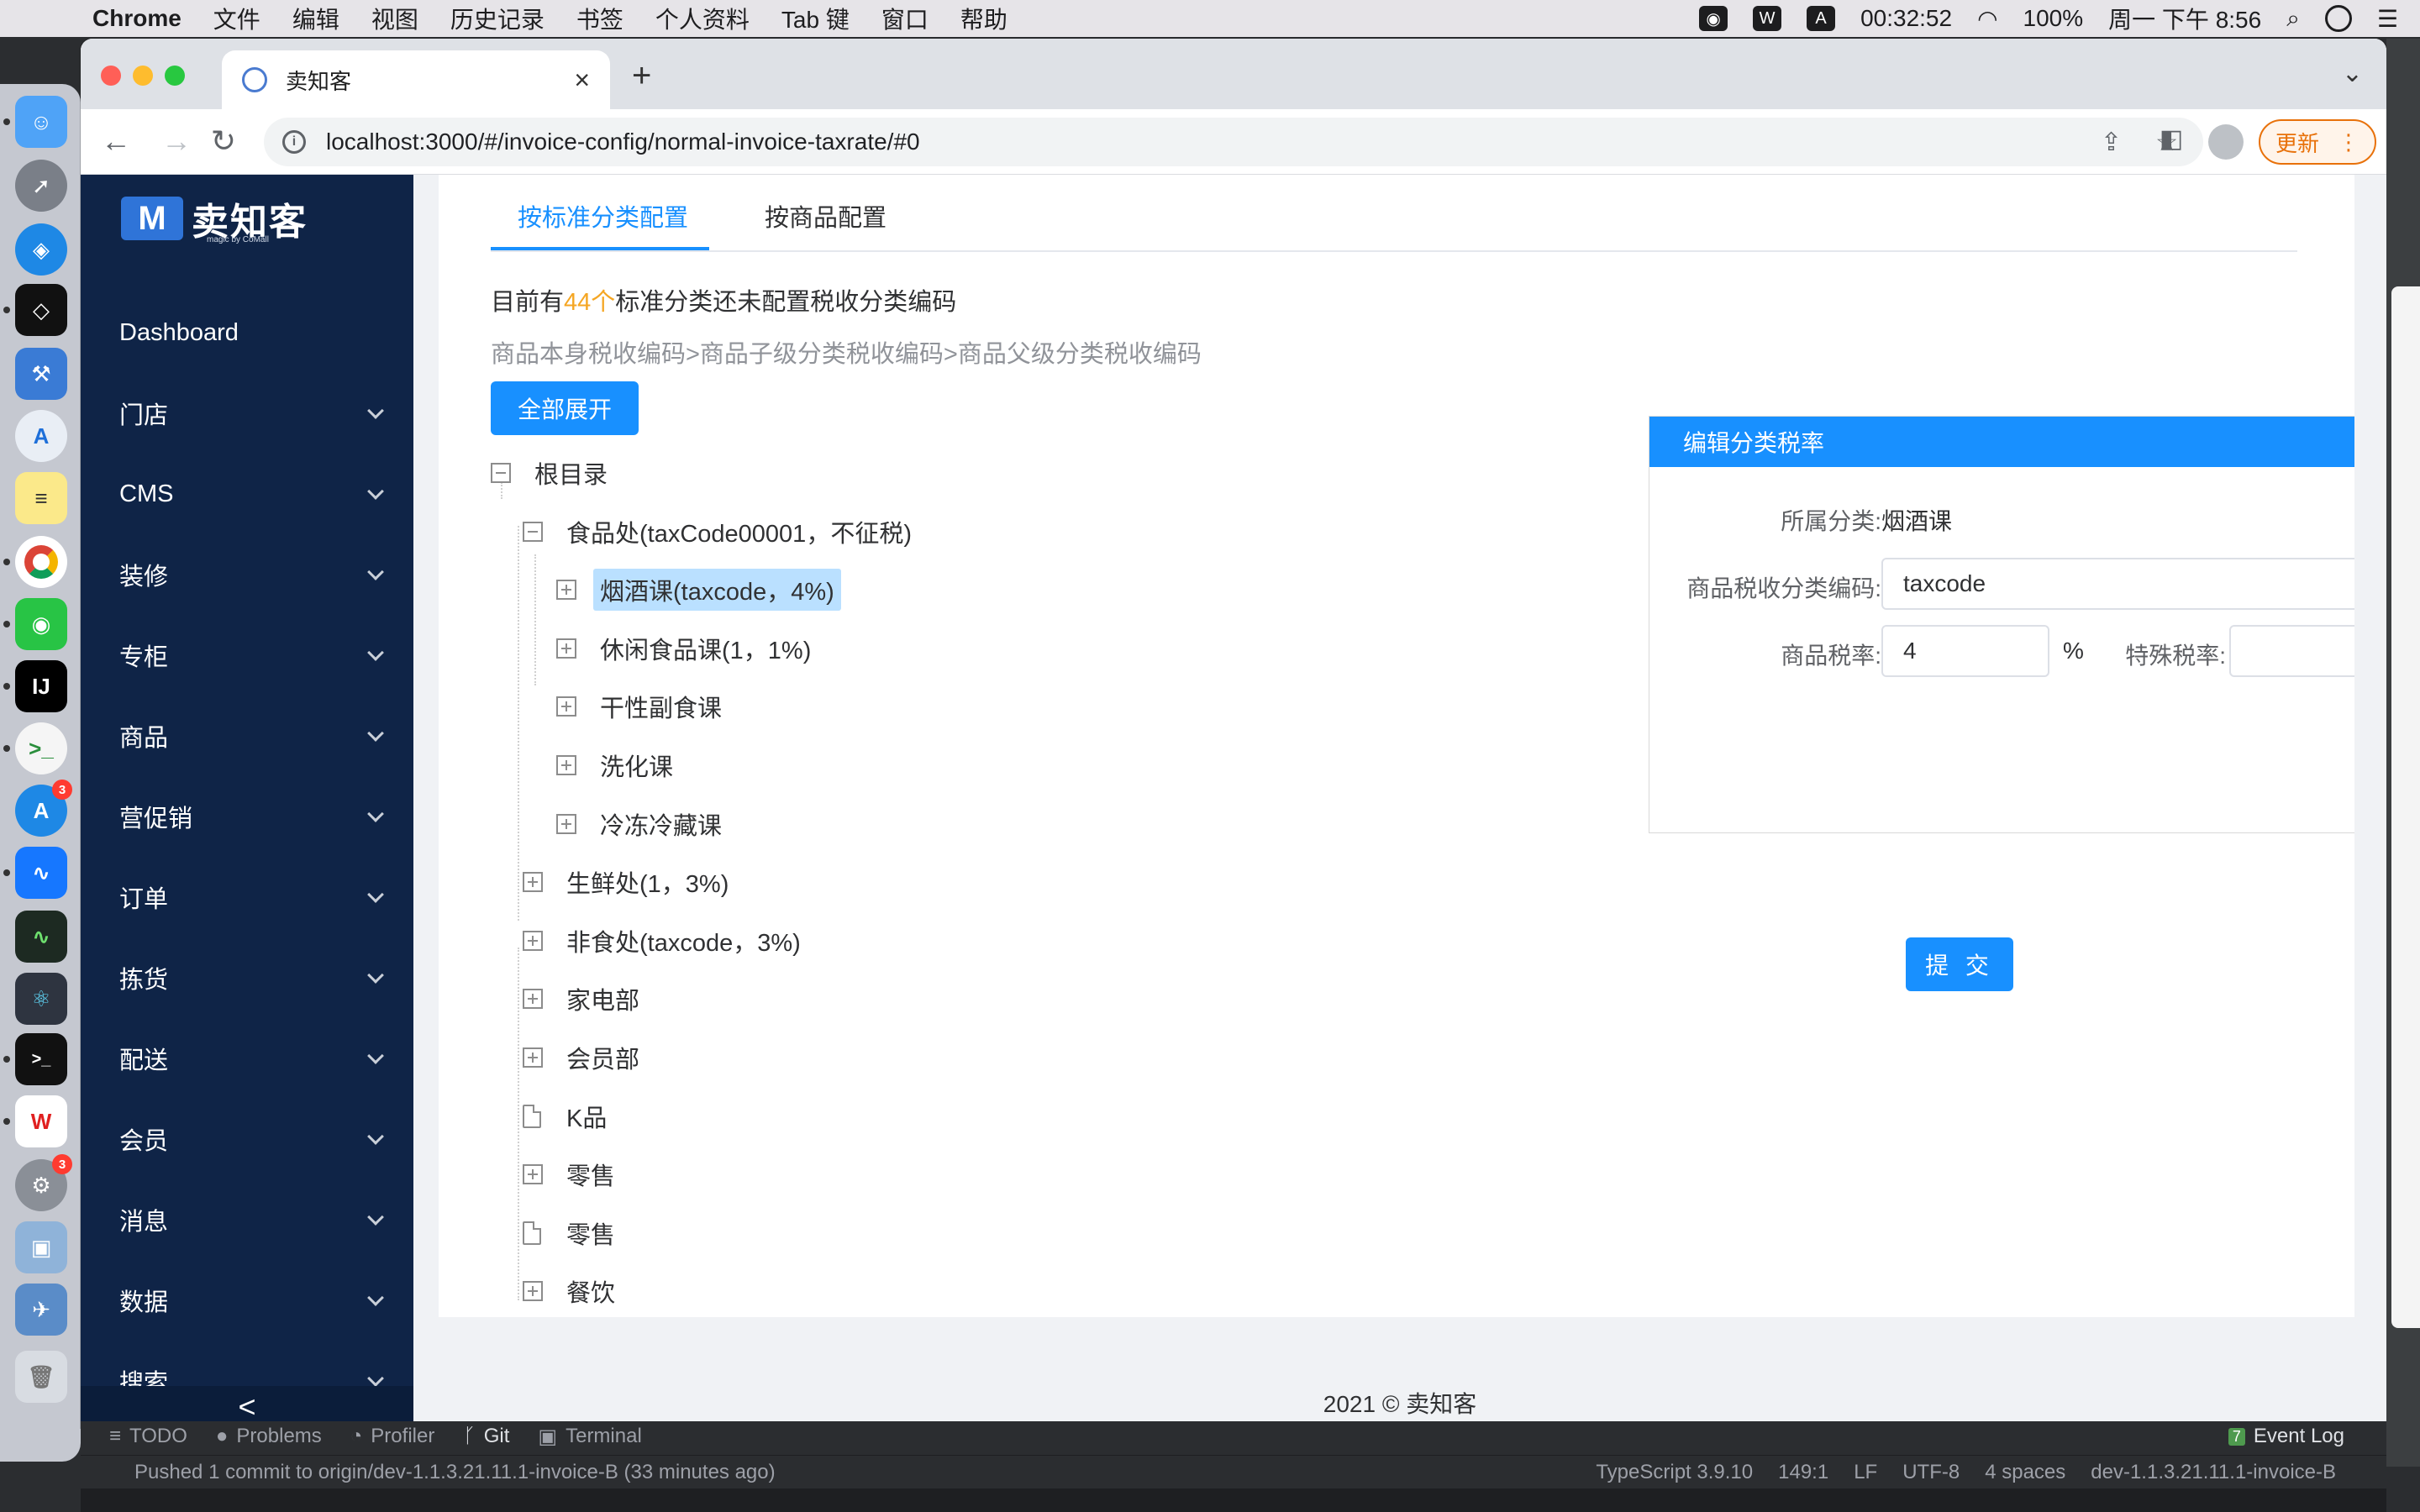 The image size is (2420, 1512). Describe the element at coordinates (2286, 1436) in the screenshot. I see `ide-event-log: 7 Event Log` at that location.